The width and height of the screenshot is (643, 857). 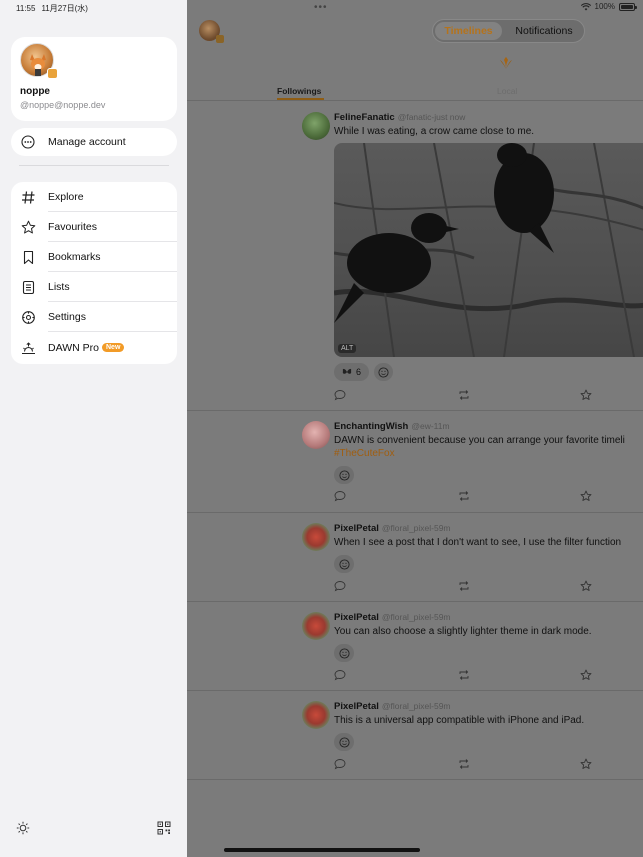 I want to click on profile-card: noppe @noppe@noppe.dev, so click(x=94, y=79).